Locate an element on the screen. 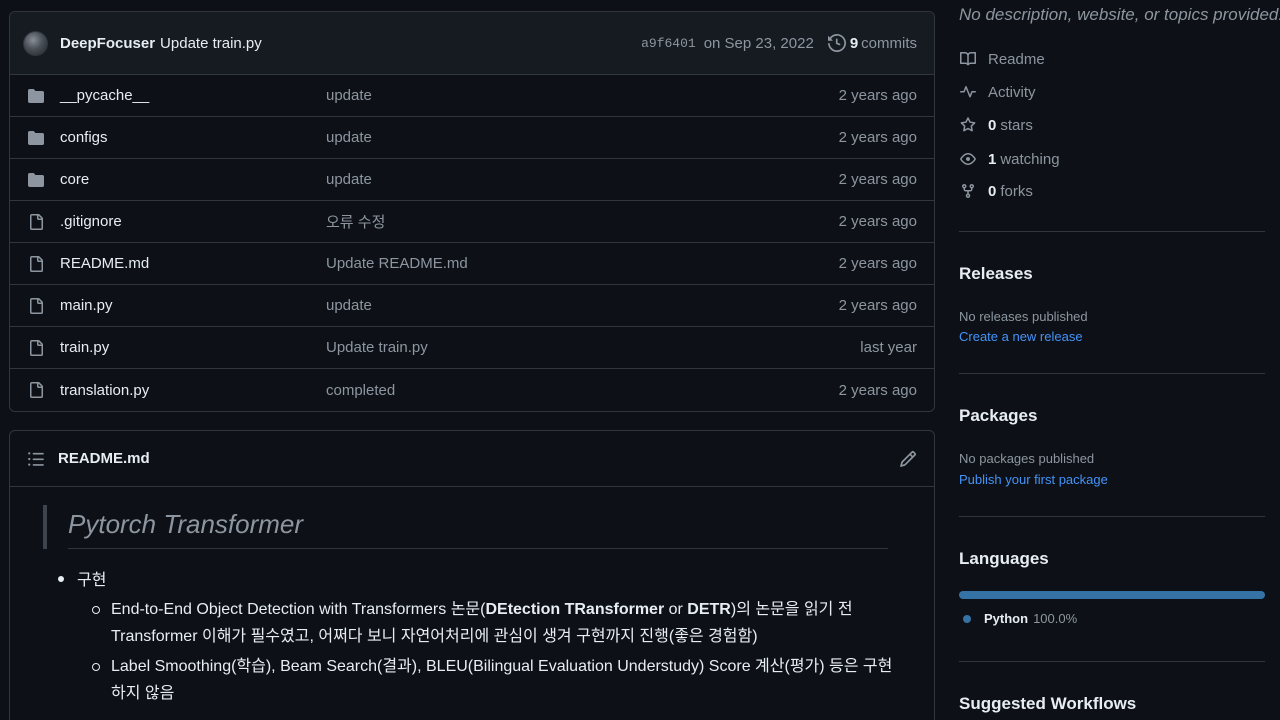 The image size is (1280, 720). bold-text: DEtection TRansformer is located at coordinates (575, 609).